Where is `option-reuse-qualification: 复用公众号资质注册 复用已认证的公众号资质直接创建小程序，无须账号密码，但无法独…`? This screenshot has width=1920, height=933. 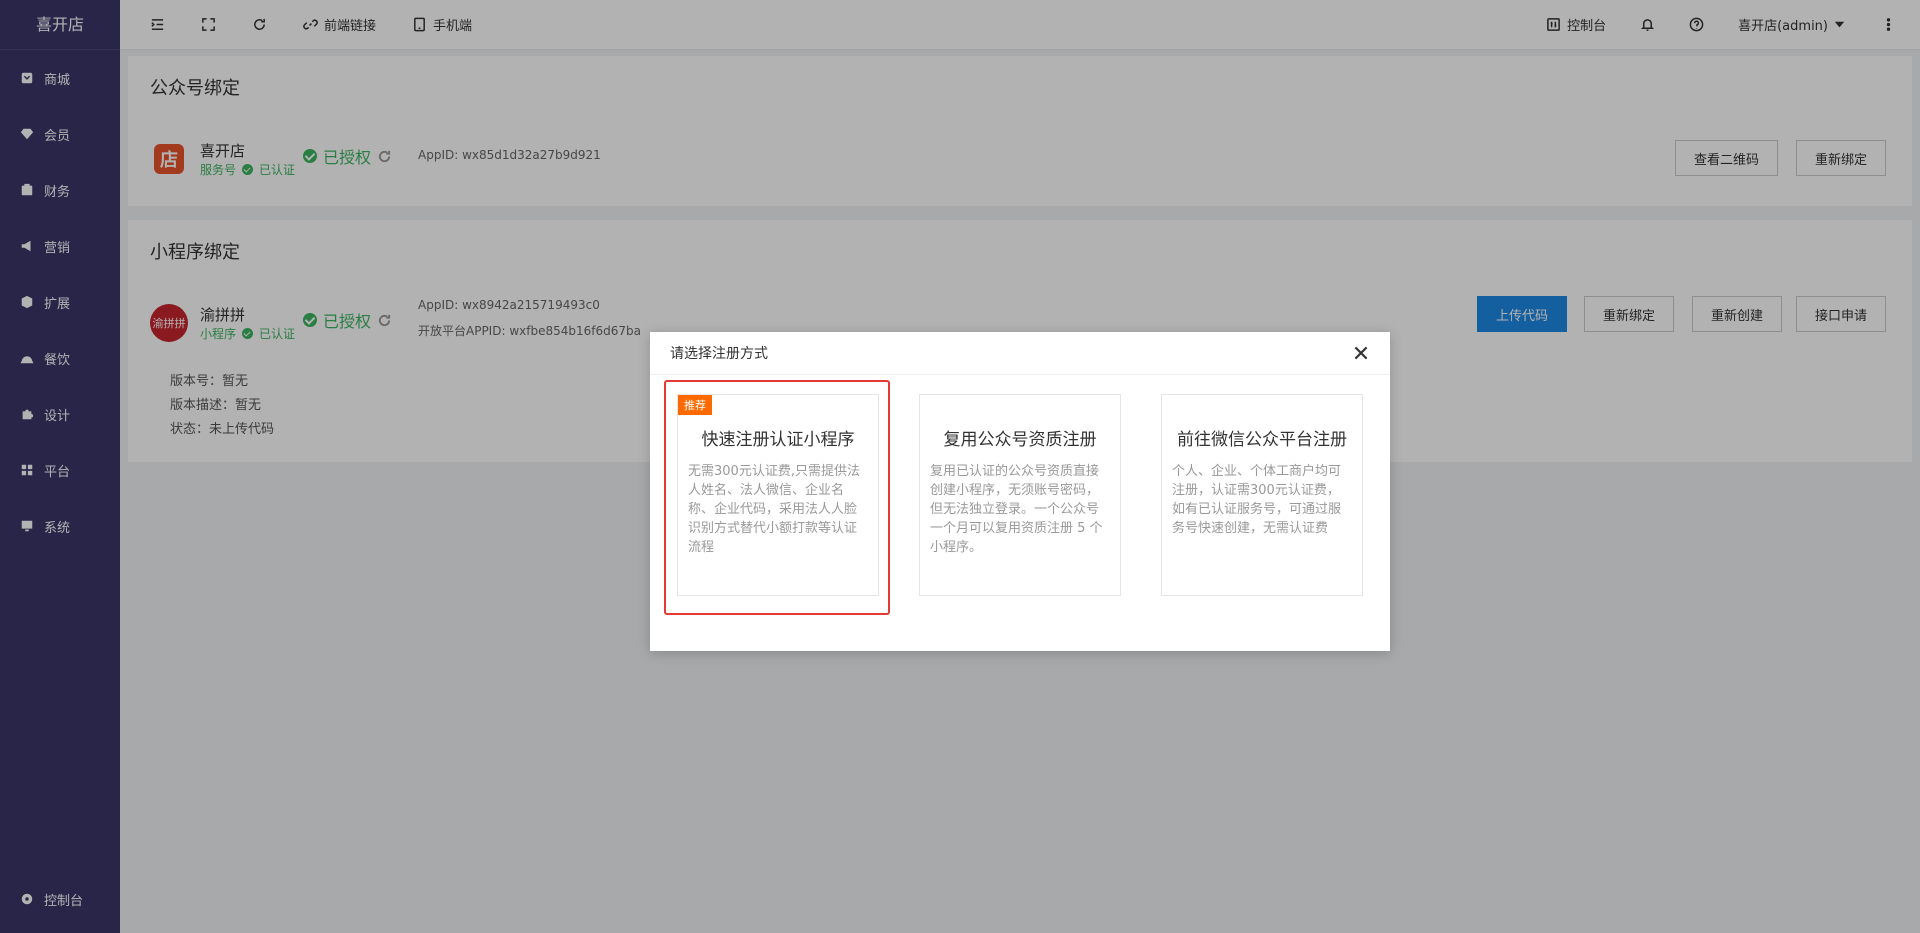 option-reuse-qualification: 复用公众号资质注册 复用已认证的公众号资质直接创建小程序，无须账号密码，但无法独… is located at coordinates (1020, 495).